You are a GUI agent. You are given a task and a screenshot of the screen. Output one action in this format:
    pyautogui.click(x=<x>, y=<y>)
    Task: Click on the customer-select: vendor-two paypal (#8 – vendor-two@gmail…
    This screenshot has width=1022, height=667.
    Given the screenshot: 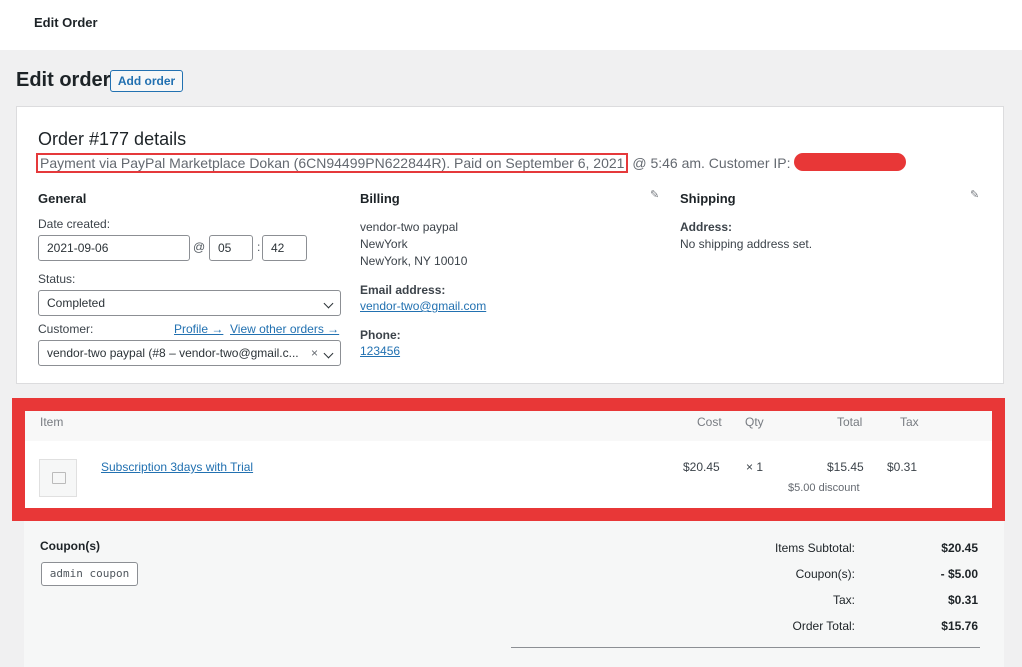 What is the action you would take?
    pyautogui.click(x=189, y=353)
    